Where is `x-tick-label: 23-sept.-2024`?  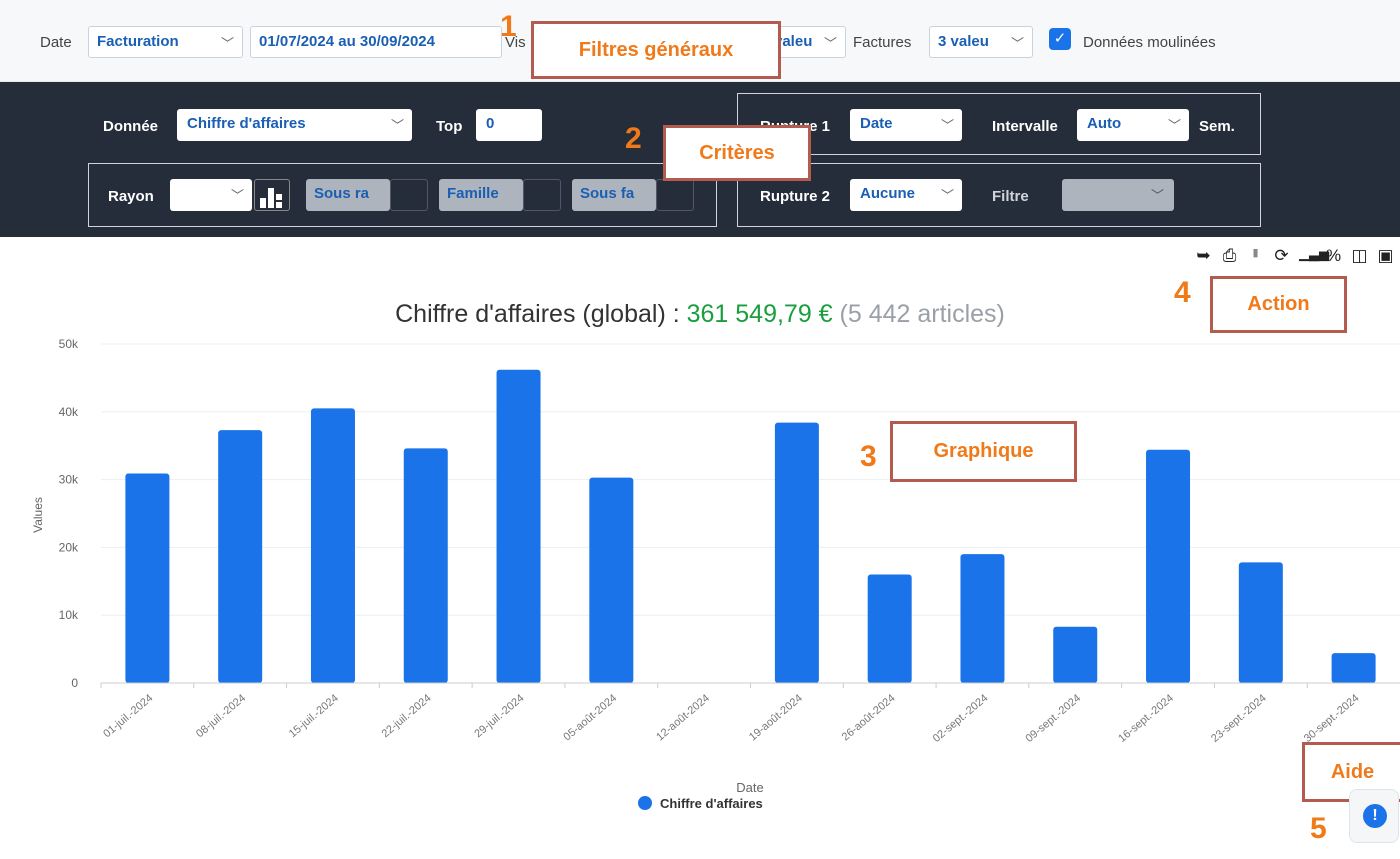
x-tick-label: 23-sept.-2024 is located at coordinates (1239, 718).